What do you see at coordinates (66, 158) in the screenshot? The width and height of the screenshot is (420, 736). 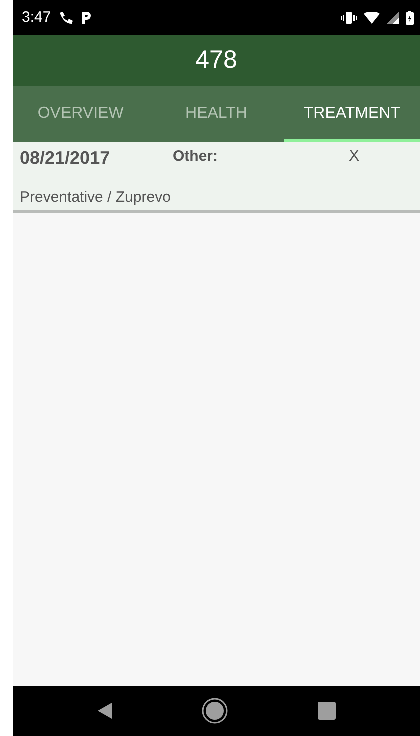 I see `treatment-date: 08/21/2017` at bounding box center [66, 158].